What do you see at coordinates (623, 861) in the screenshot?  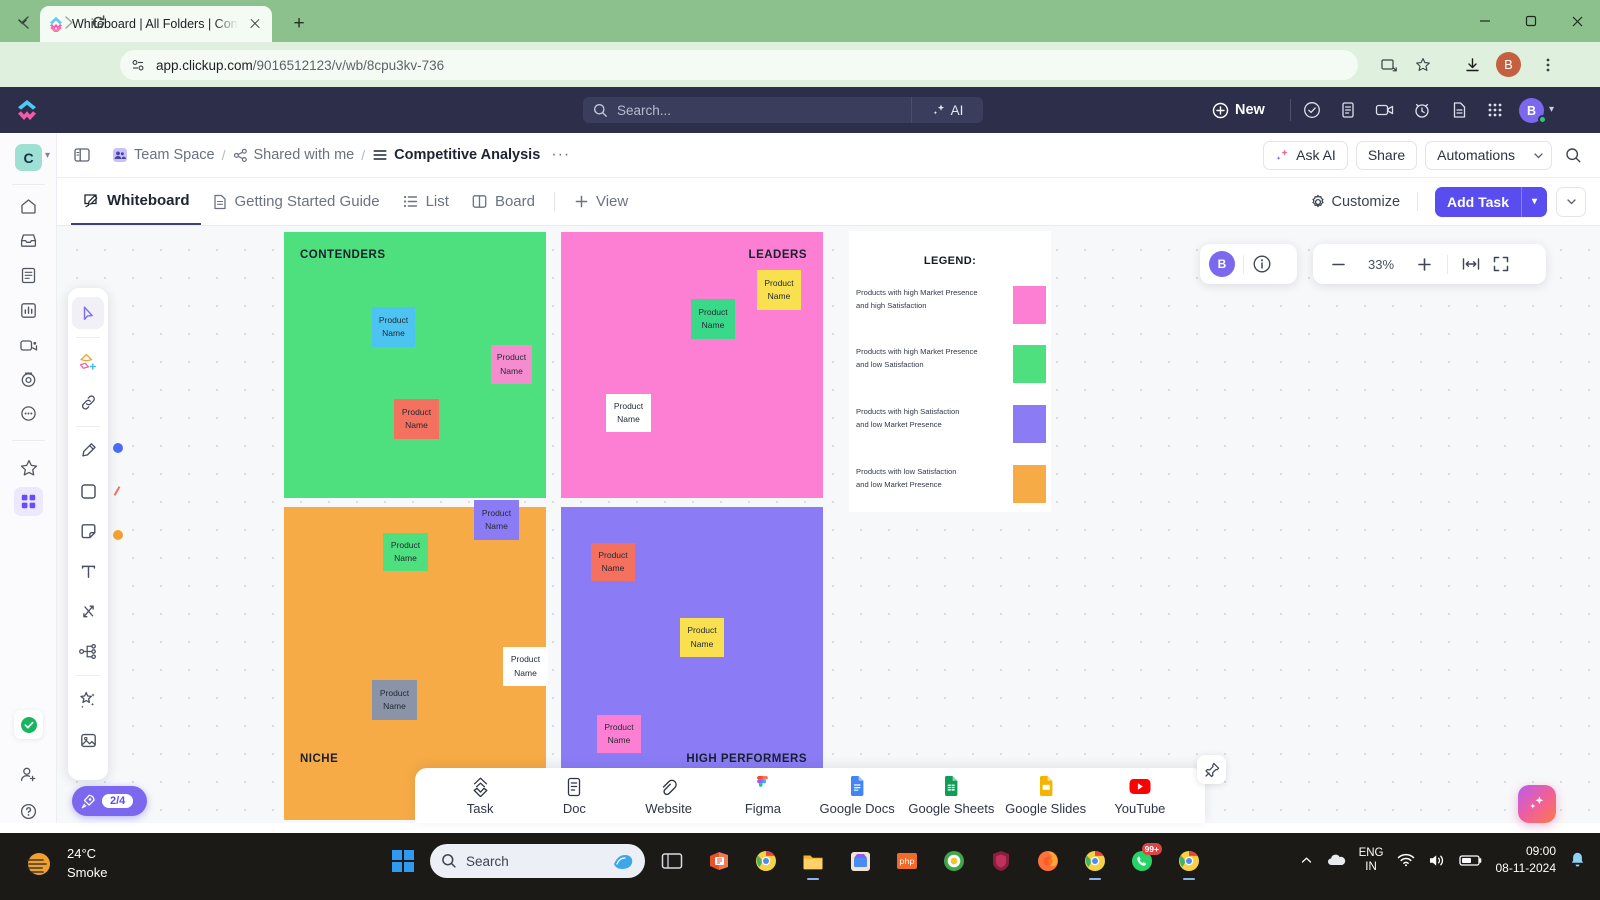 I see `copilot-icon` at bounding box center [623, 861].